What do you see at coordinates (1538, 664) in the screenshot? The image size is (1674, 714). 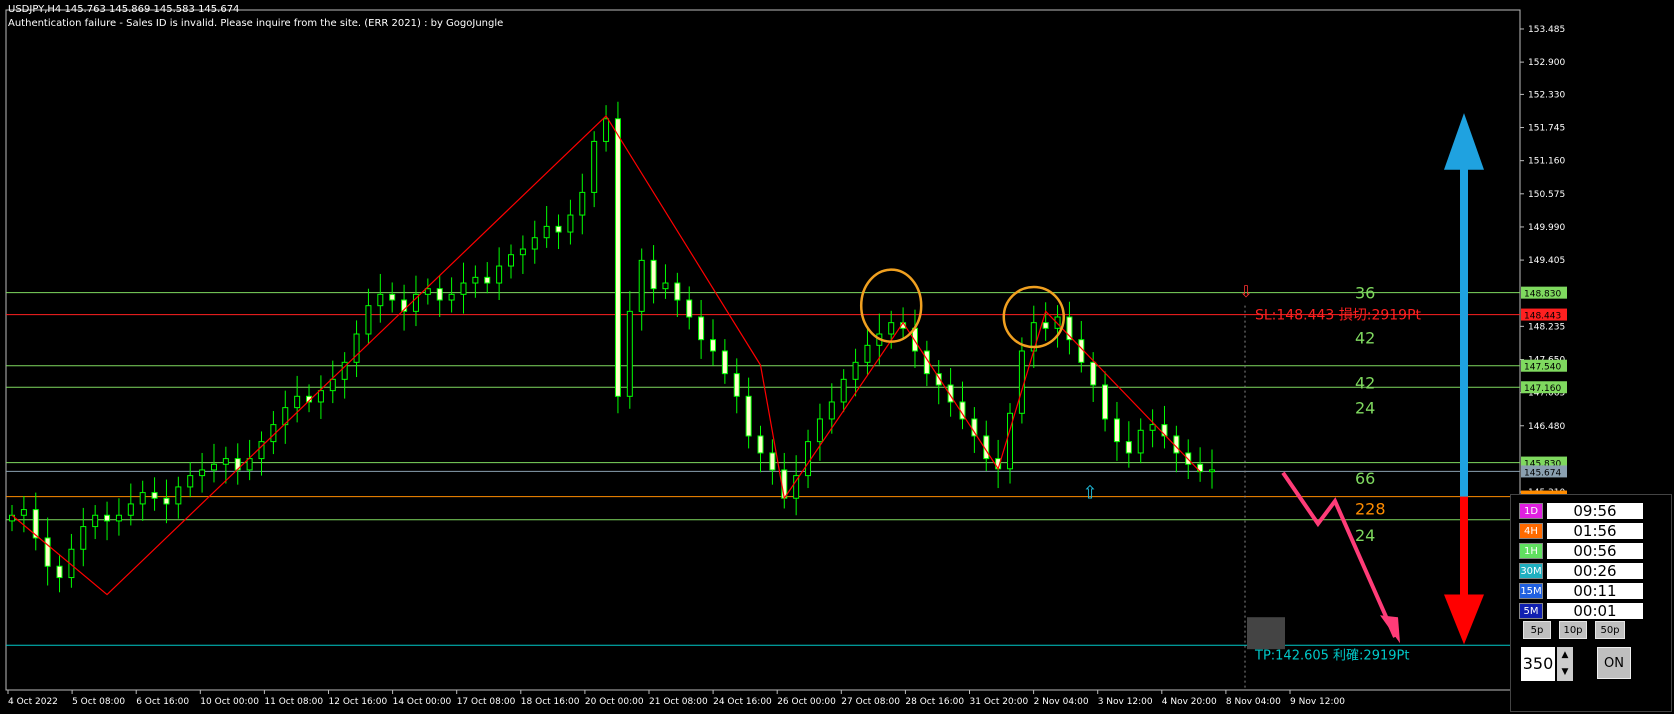 I see `lots-input: 350` at bounding box center [1538, 664].